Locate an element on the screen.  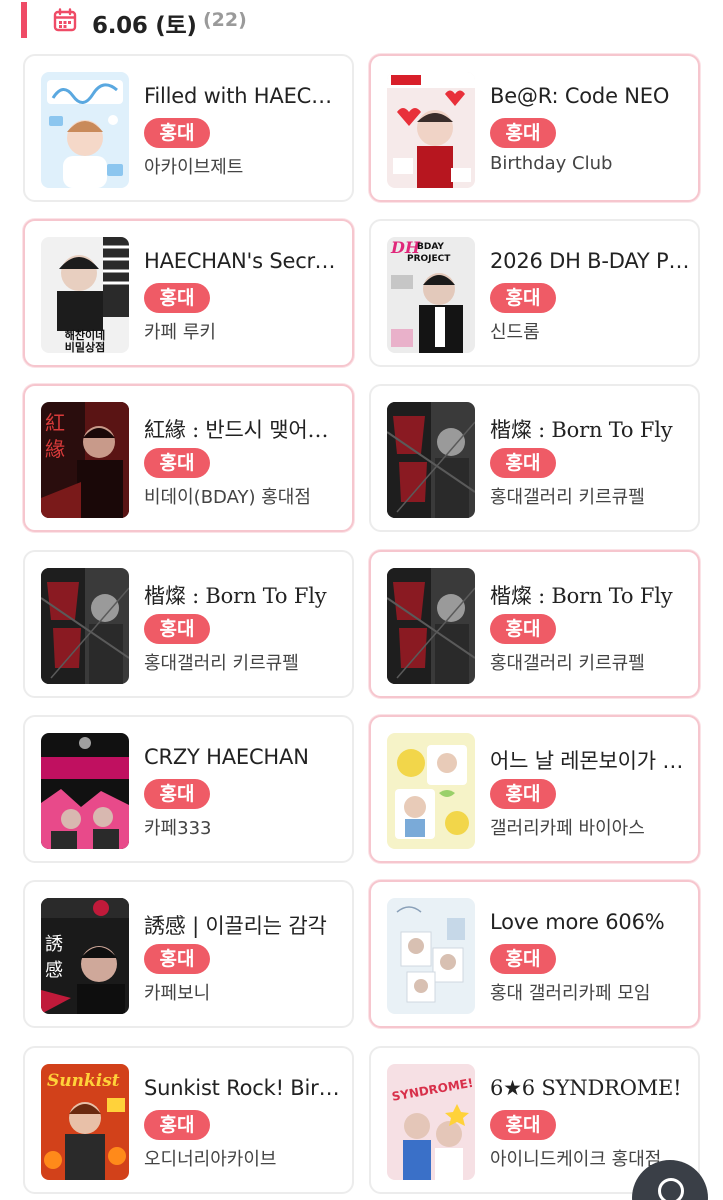
event-venue: 카페 루키 is located at coordinates (180, 332).